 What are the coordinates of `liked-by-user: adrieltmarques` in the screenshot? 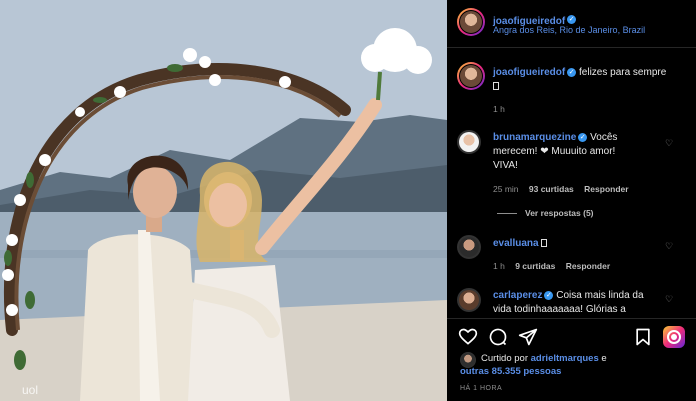 It's located at (565, 358).